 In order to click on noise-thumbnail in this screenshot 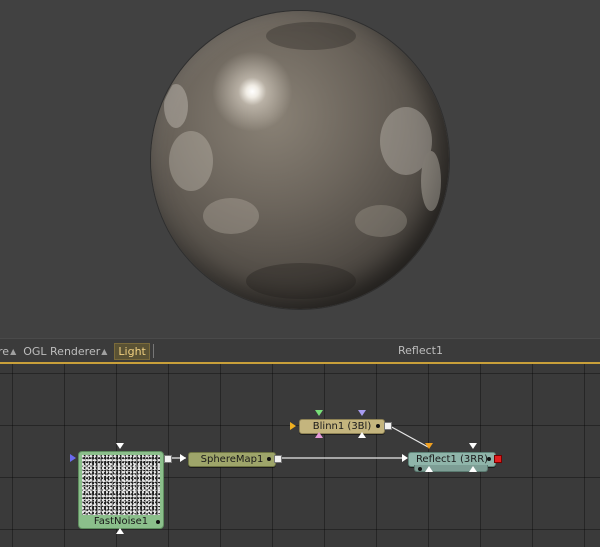, I will do `click(121, 485)`.